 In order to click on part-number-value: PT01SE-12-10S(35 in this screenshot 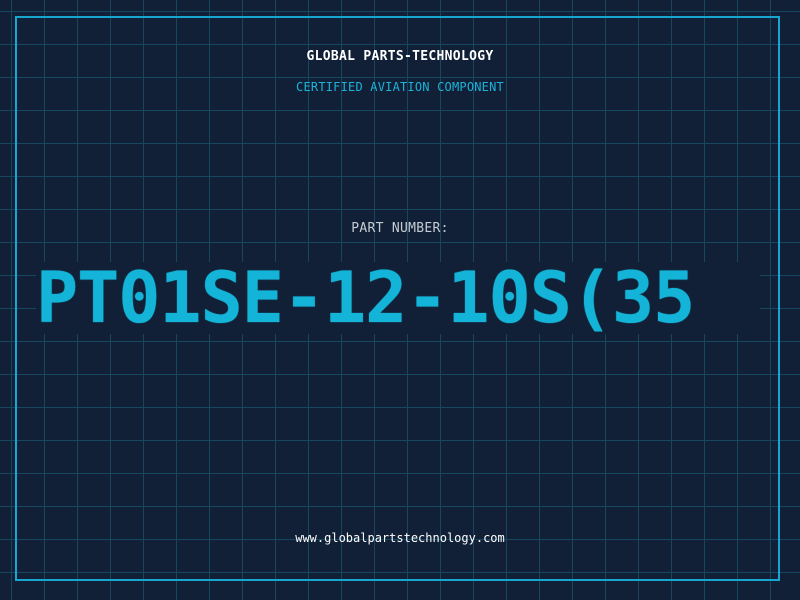, I will do `click(398, 298)`.